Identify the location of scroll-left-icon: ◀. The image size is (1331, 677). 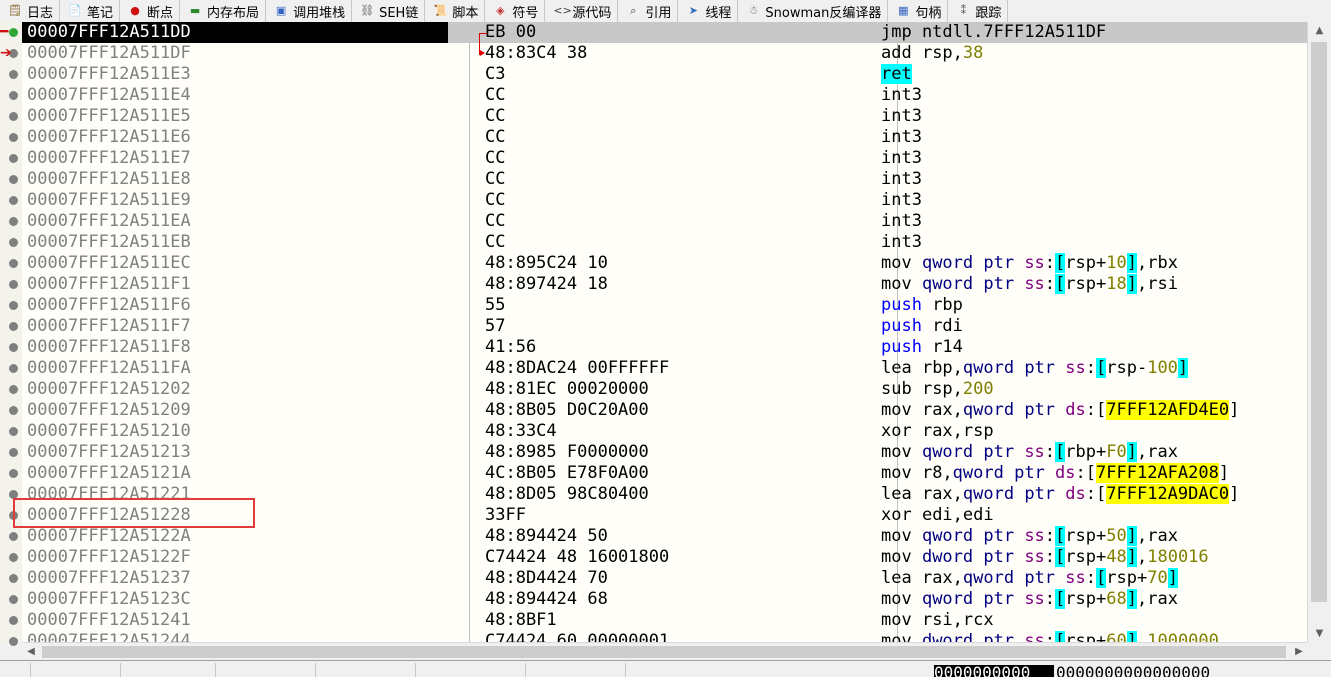
(31, 652).